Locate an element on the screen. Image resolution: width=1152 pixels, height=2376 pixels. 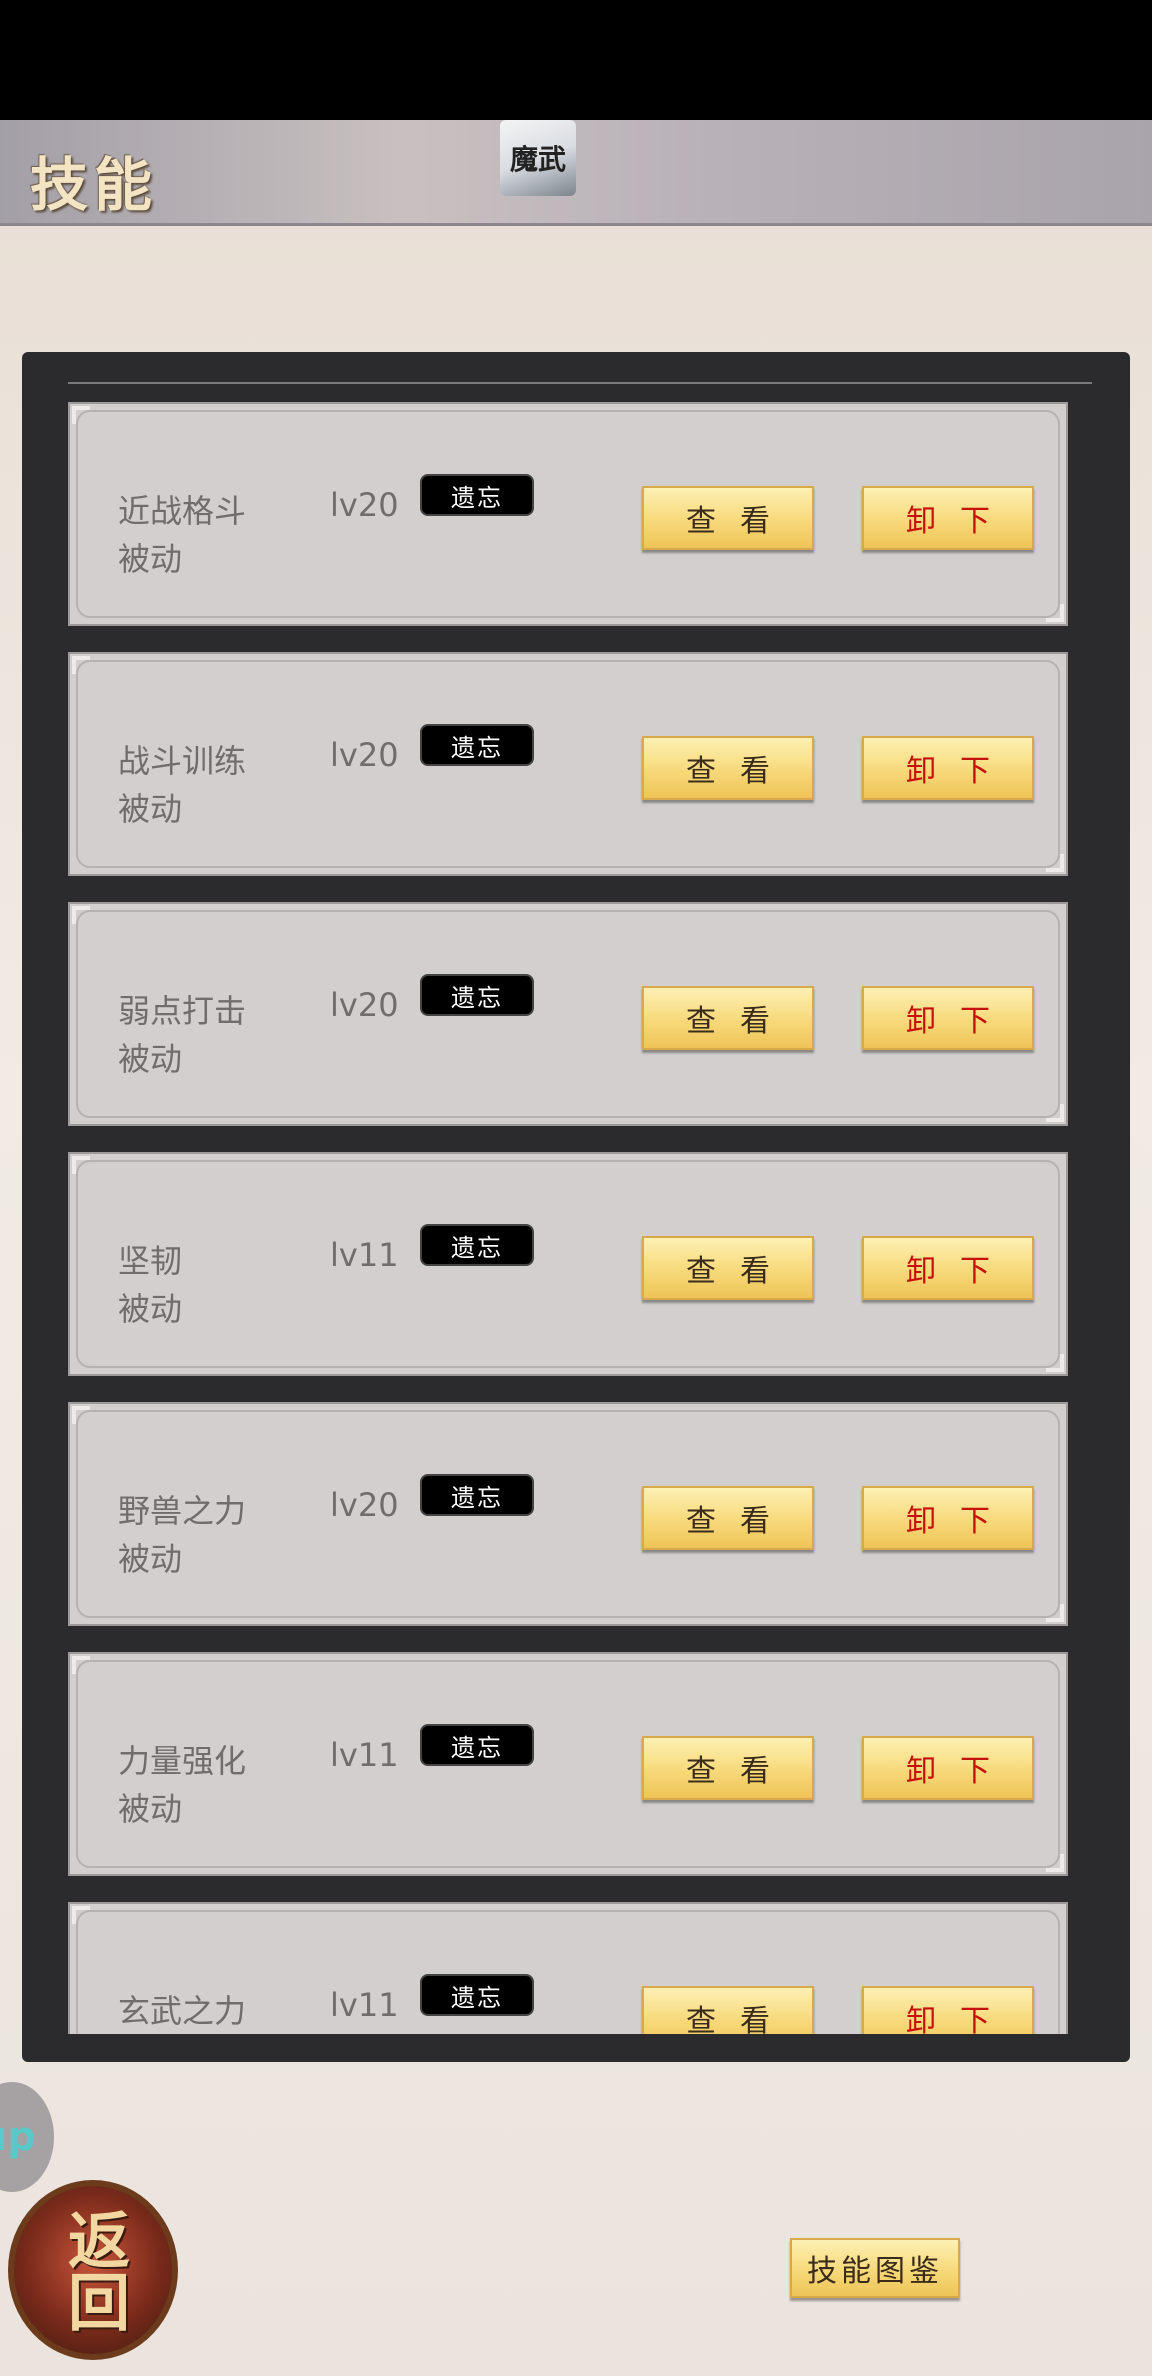
app-logo-text: 魔武 is located at coordinates (537, 159).